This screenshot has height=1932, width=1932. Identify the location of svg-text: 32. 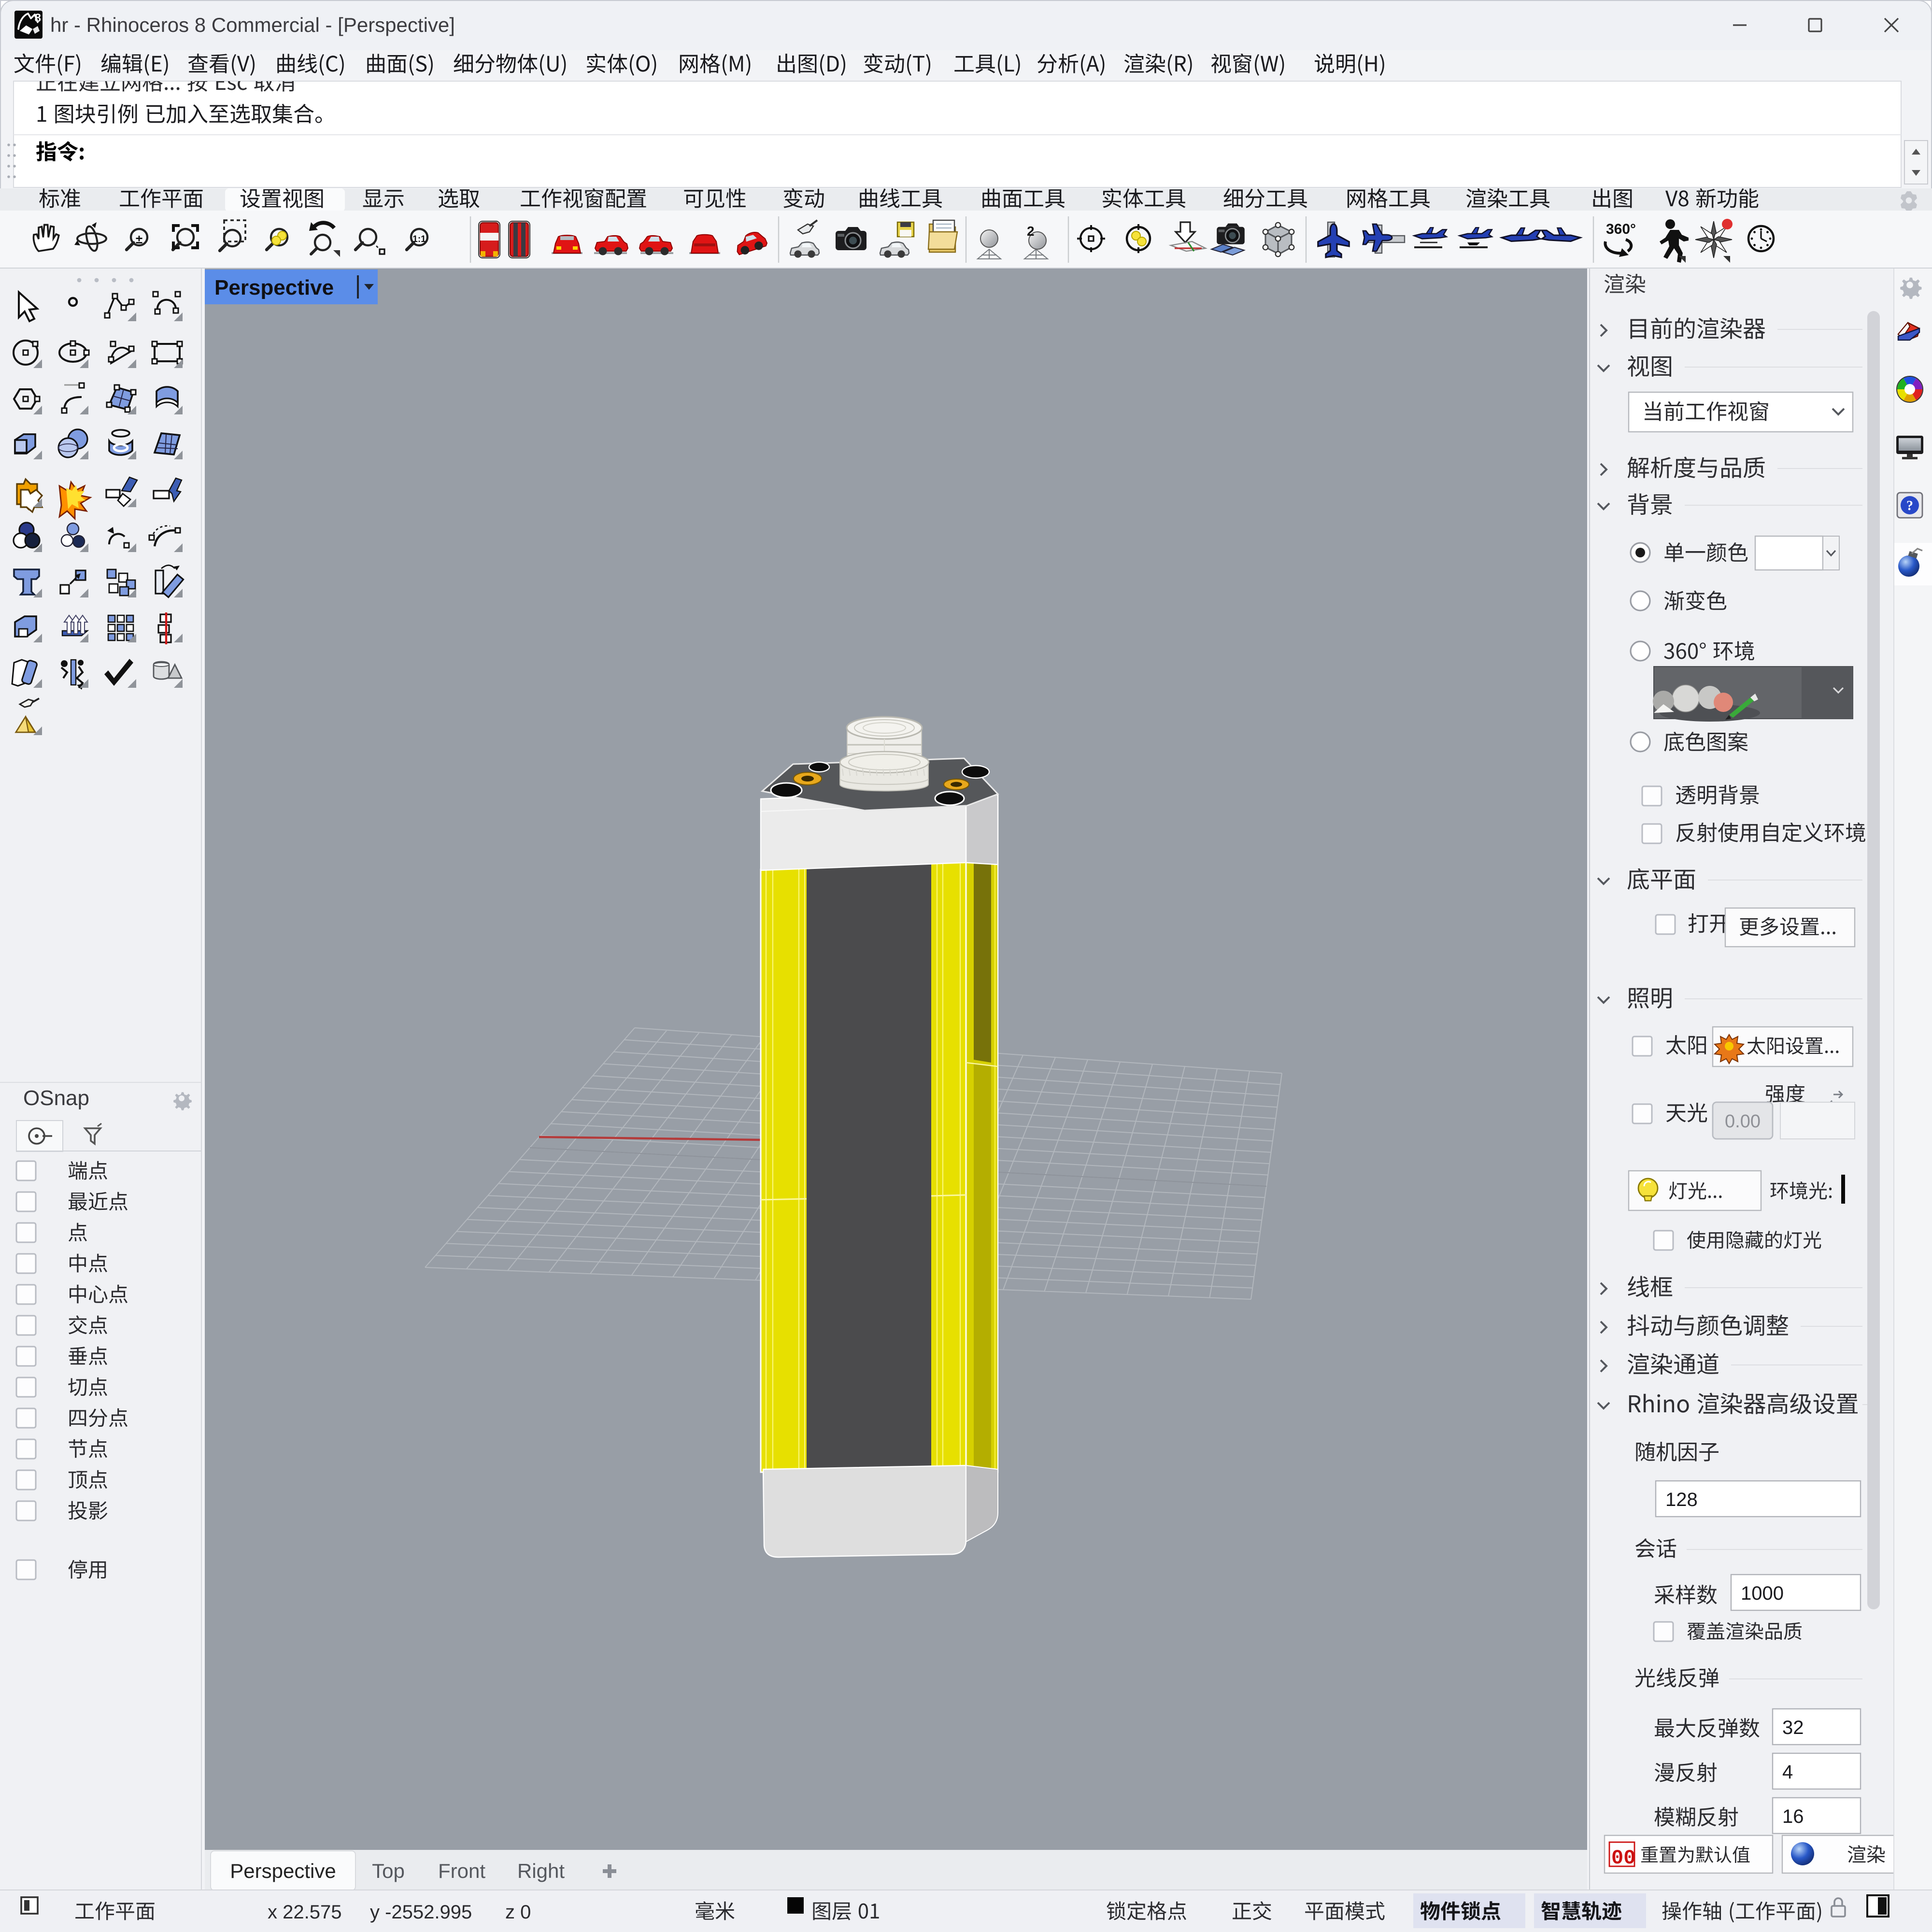
(1793, 1727).